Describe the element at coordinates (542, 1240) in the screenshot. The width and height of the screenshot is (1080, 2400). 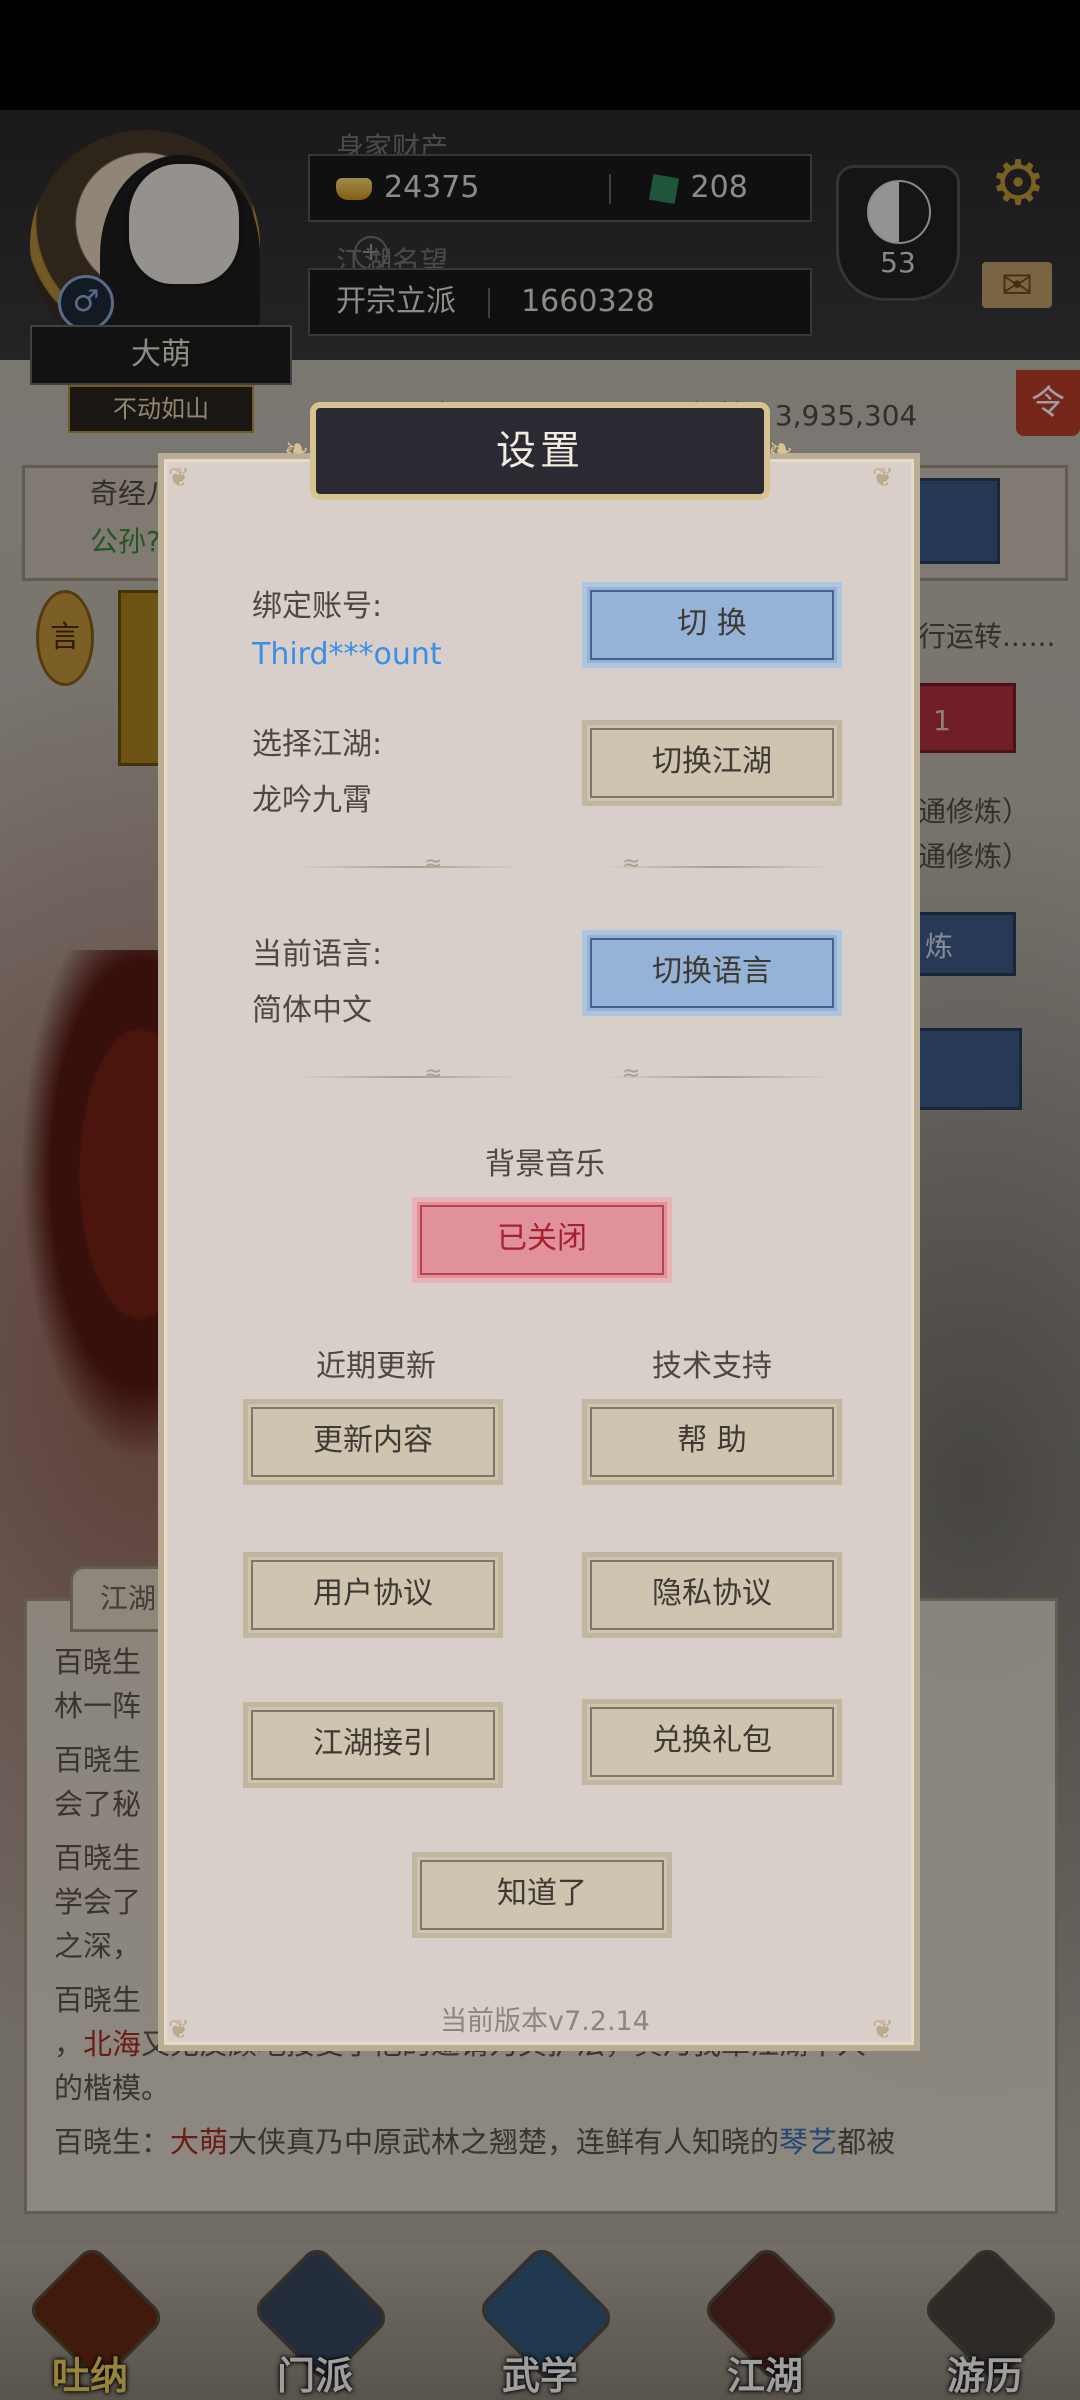
I see `music-toggle-button: 已关闭` at that location.